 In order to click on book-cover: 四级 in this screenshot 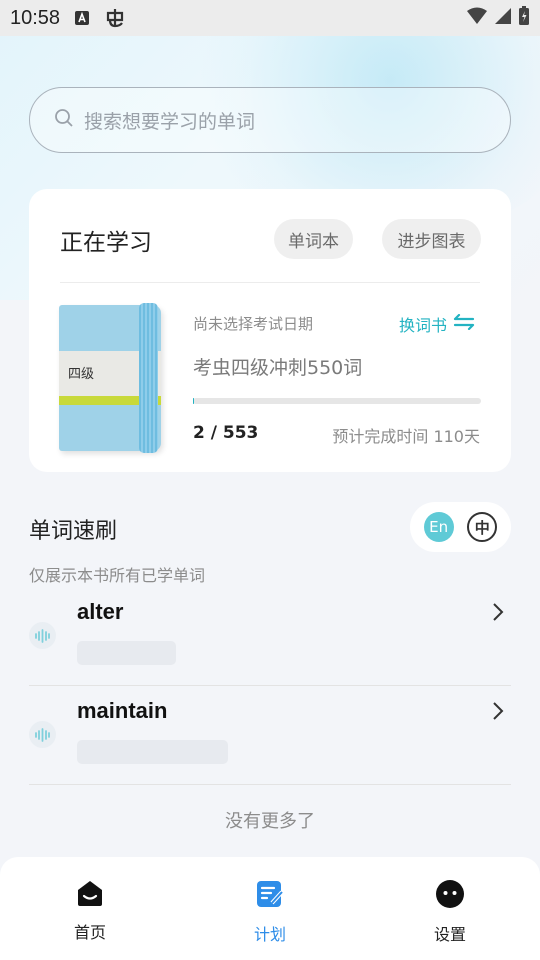, I will do `click(110, 378)`.